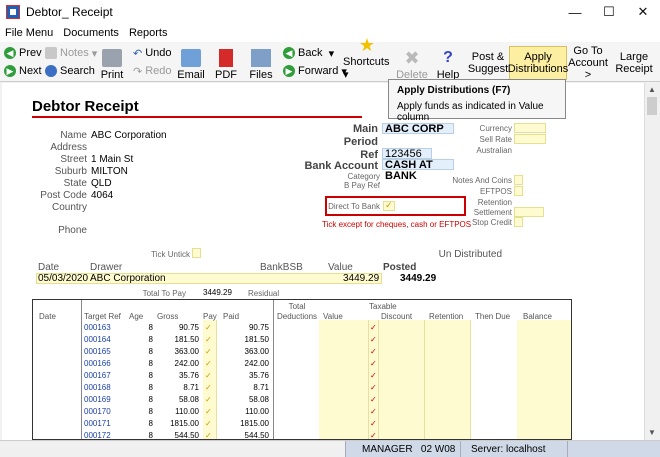  Describe the element at coordinates (187, 411) in the screenshot. I see `cell-gross: 110.00` at that location.